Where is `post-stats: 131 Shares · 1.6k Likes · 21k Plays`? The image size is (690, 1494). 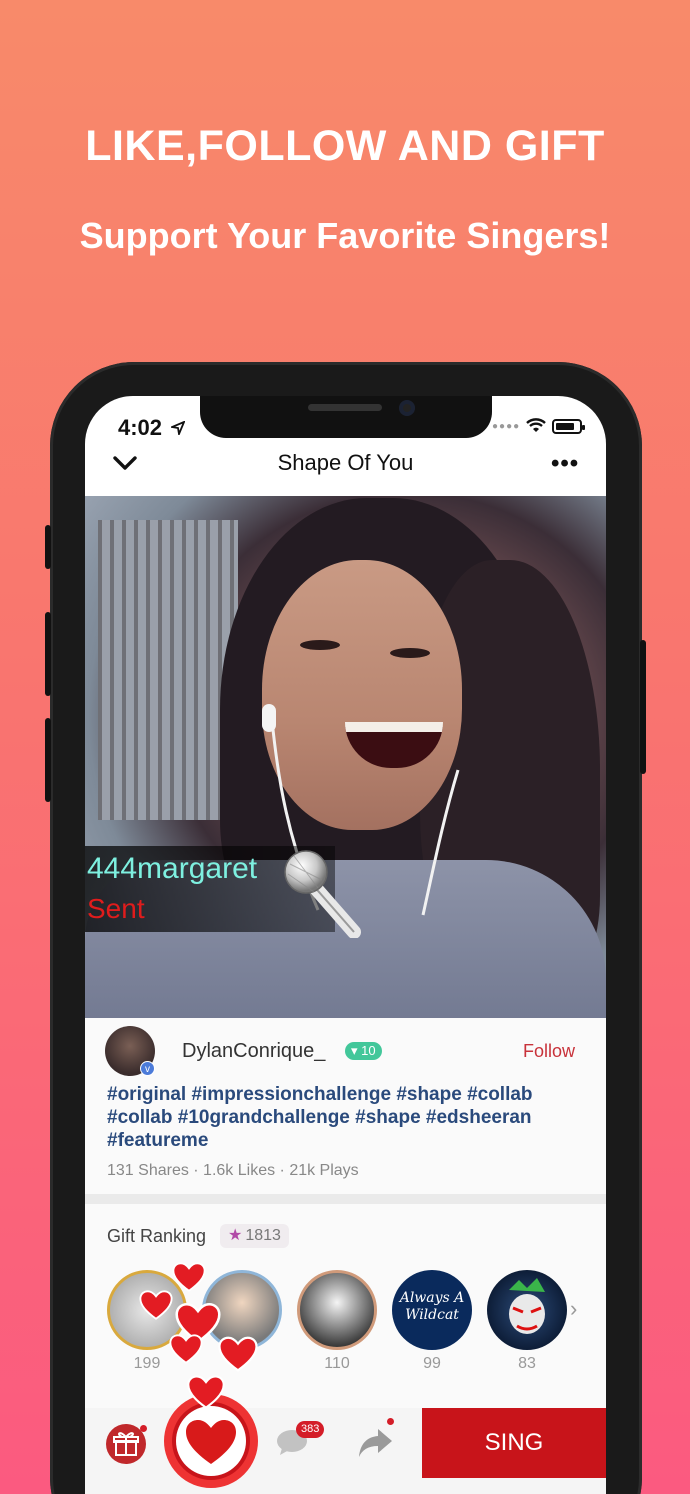 post-stats: 131 Shares · 1.6k Likes · 21k Plays is located at coordinates (233, 1170).